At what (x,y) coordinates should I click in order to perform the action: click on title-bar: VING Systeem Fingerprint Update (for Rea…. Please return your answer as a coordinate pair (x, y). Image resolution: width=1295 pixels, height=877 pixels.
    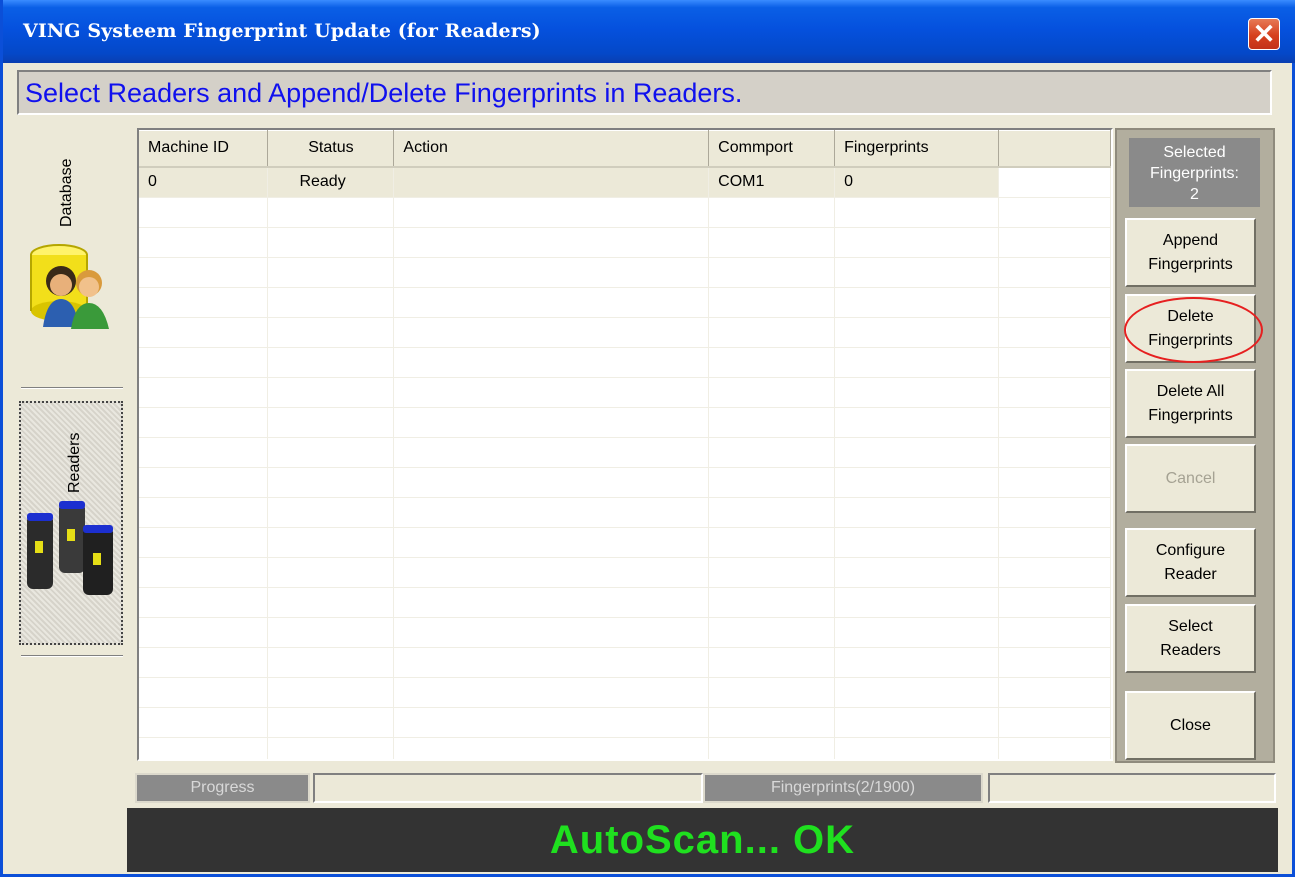
    Looking at the image, I should click on (649, 31).